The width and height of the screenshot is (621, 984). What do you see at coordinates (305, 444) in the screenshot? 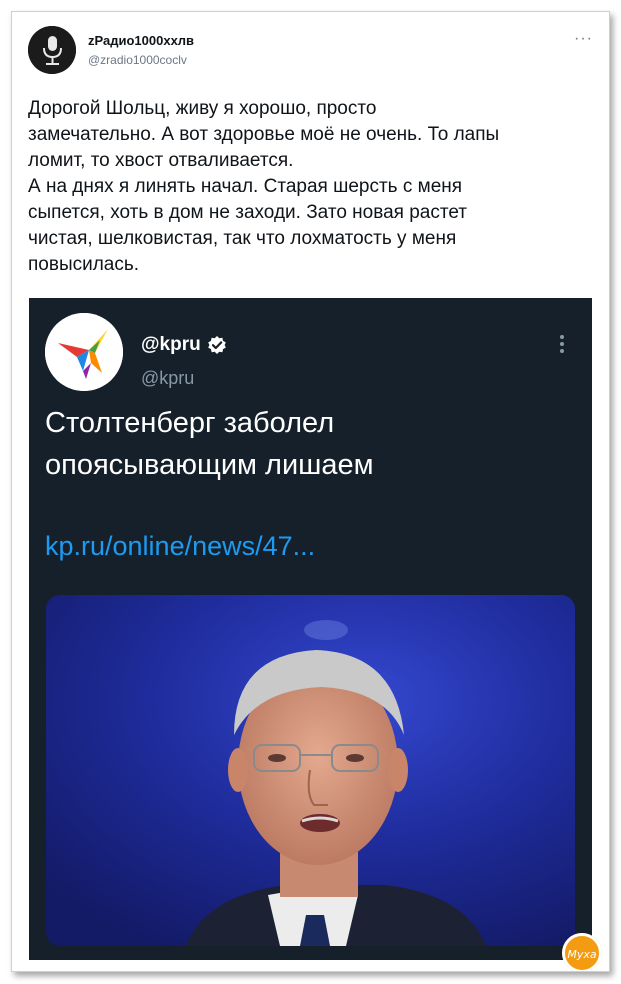
I see `quoted-tweet-text: Столтенберг заболел опоясывающим лишаем` at bounding box center [305, 444].